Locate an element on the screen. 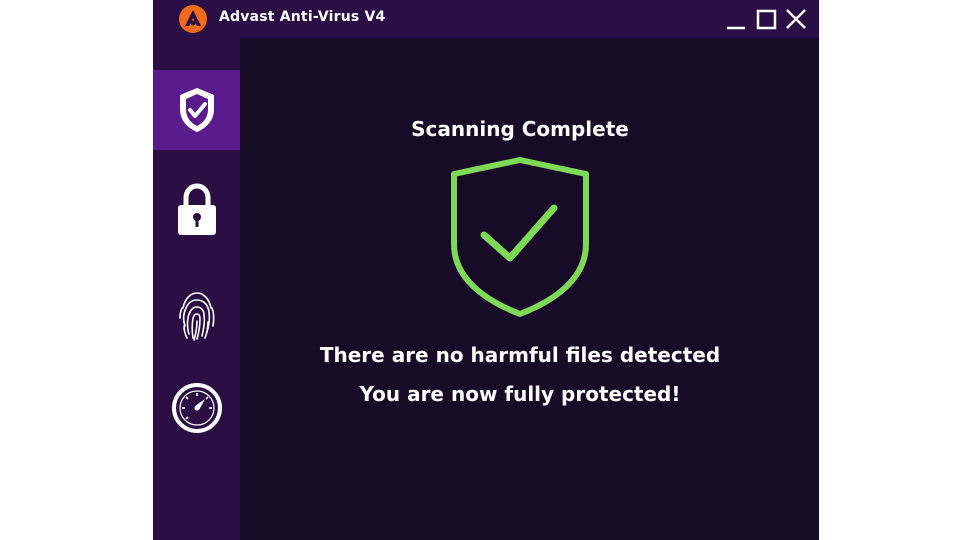 Image resolution: width=960 pixels, height=540 pixels. sidebar is located at coordinates (196, 289).